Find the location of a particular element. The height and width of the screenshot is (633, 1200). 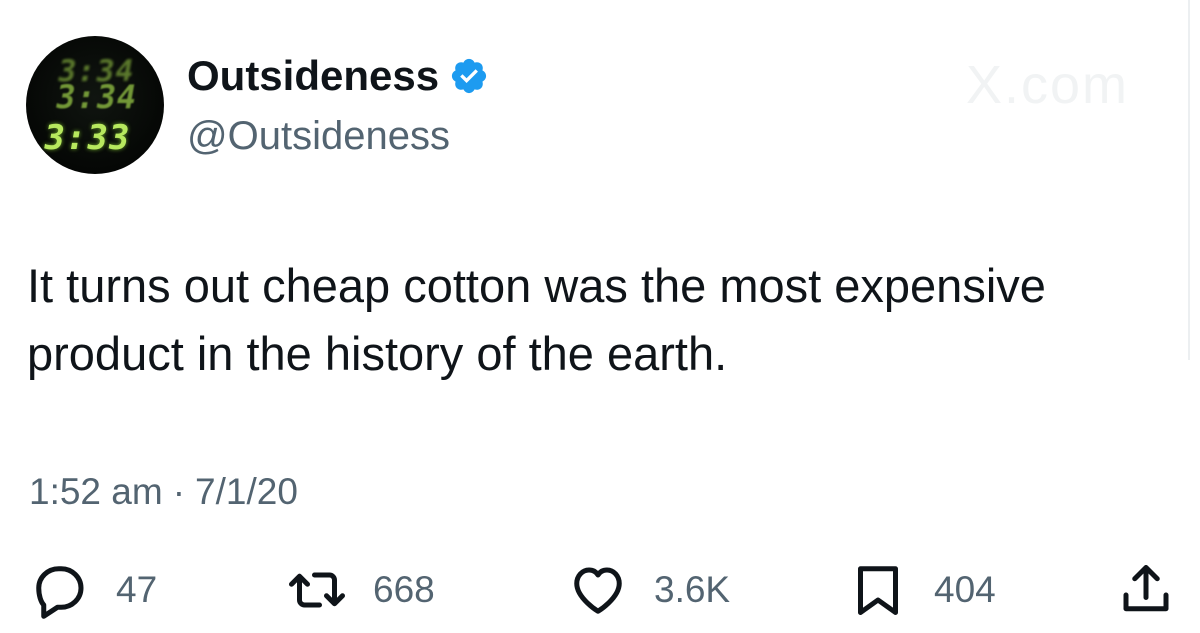

display-name: Outsideness is located at coordinates (313, 76).